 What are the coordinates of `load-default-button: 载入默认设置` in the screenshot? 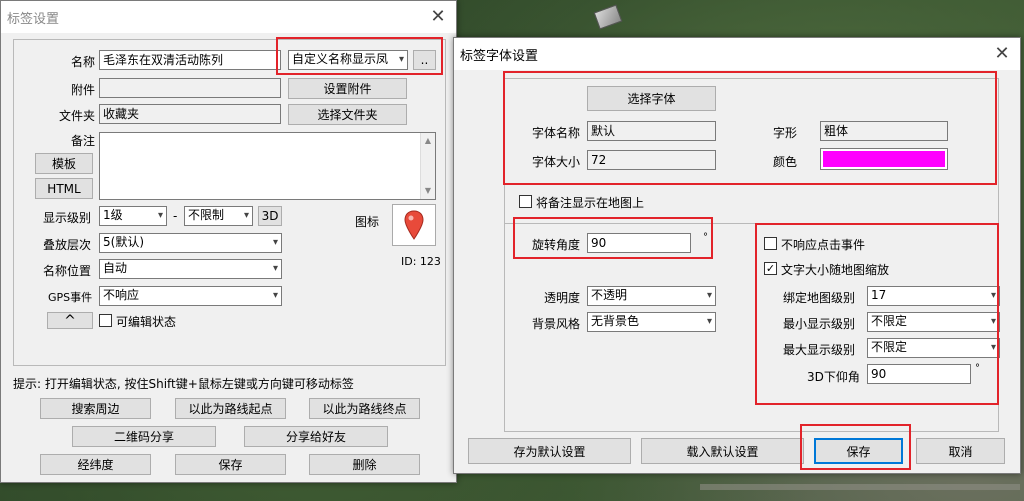 It's located at (722, 451).